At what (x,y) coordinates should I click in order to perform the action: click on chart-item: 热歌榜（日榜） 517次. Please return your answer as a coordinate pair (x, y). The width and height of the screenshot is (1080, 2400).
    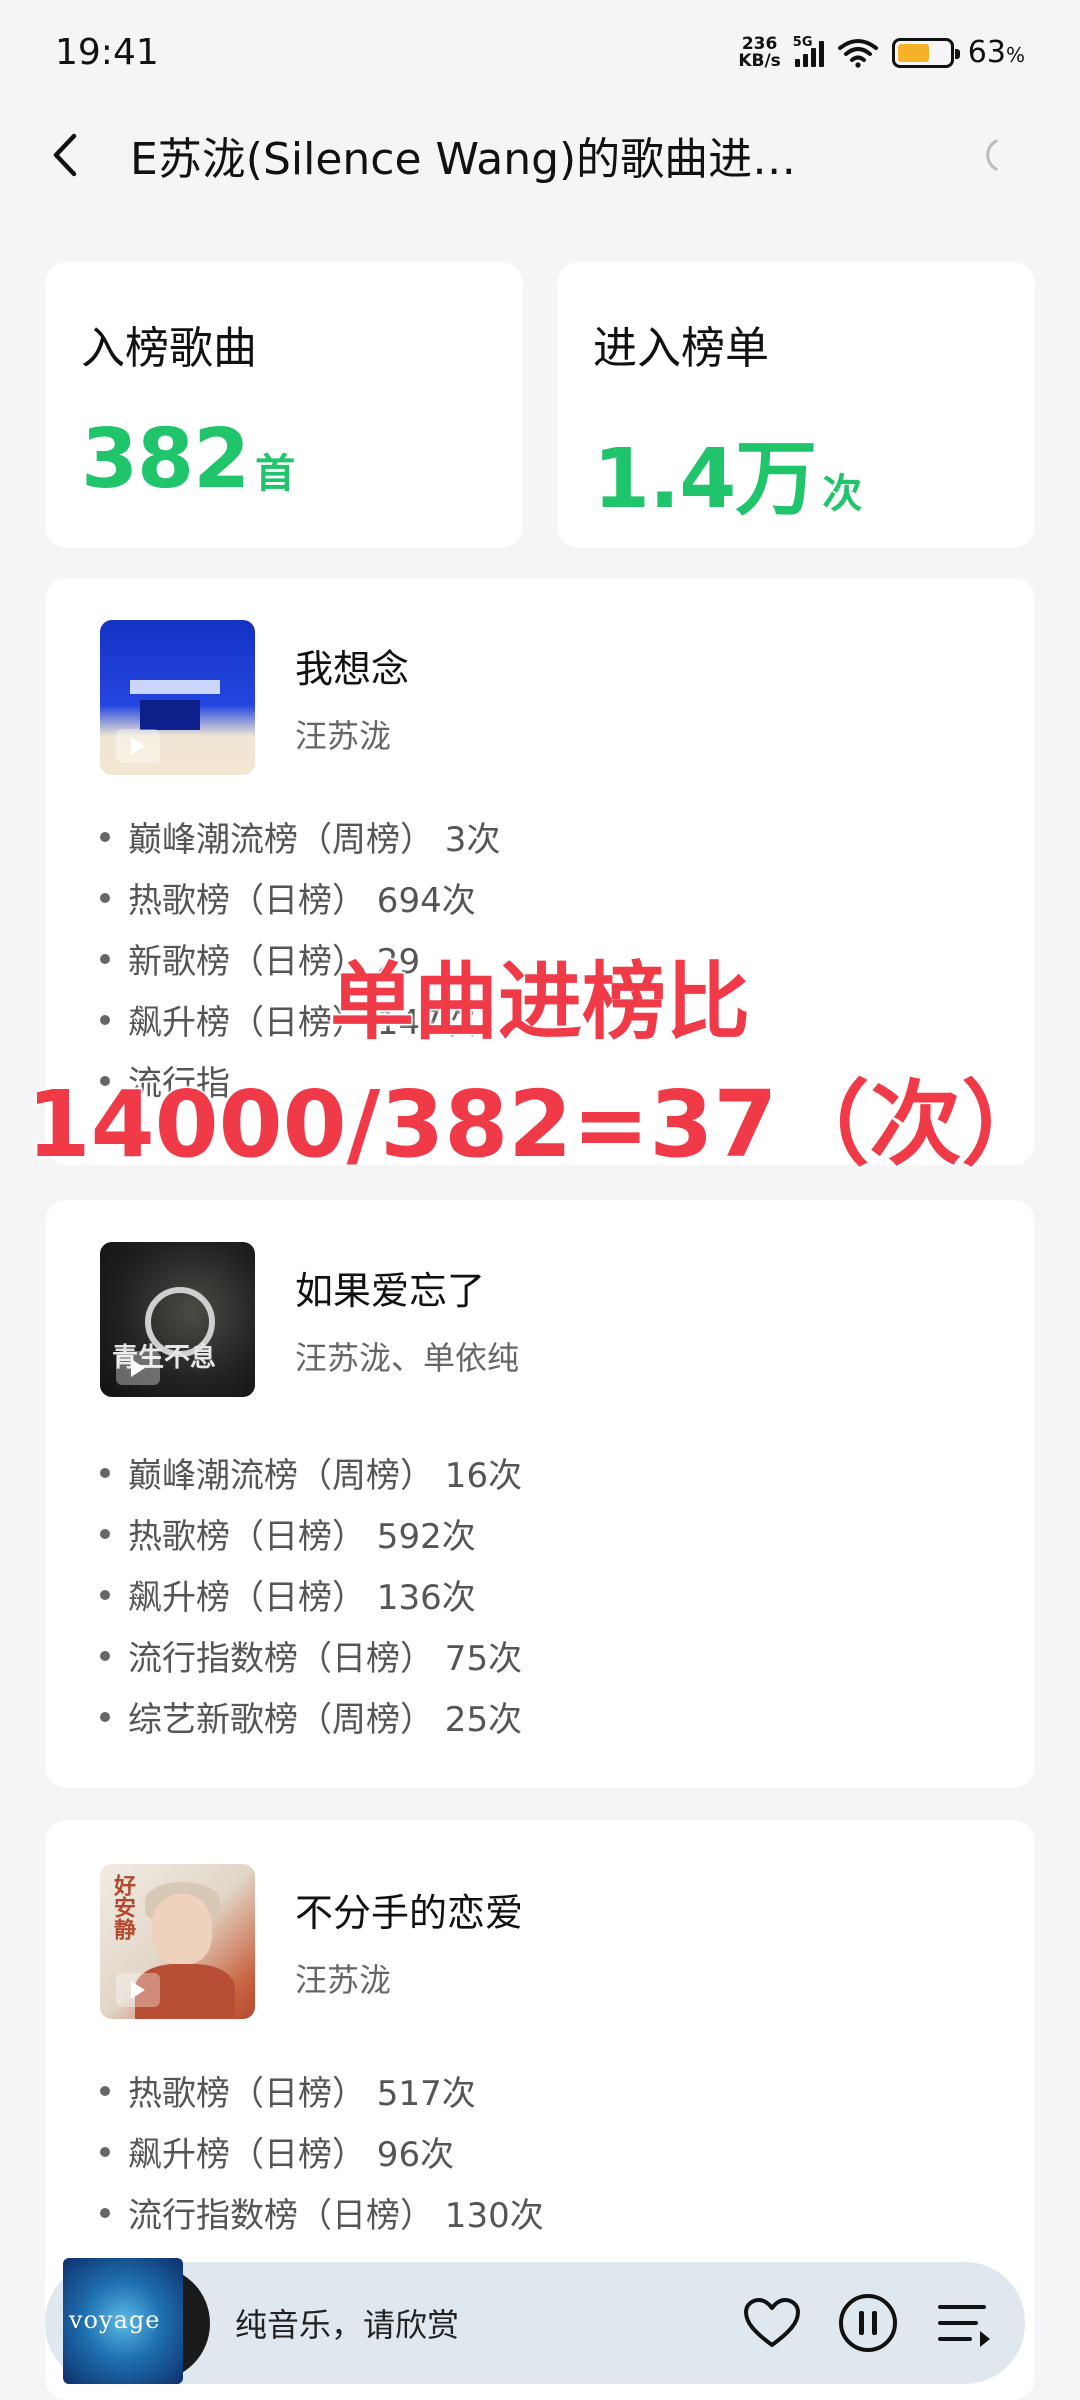
    Looking at the image, I should click on (322, 2090).